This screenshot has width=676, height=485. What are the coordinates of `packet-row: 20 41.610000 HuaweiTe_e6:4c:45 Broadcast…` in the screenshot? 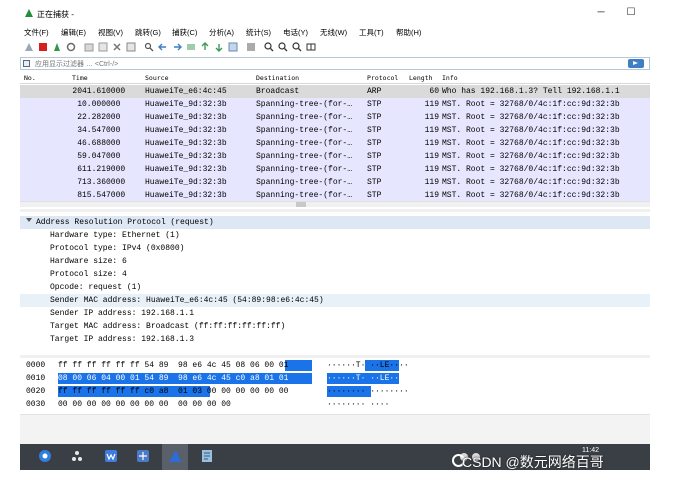 It's located at (335, 91).